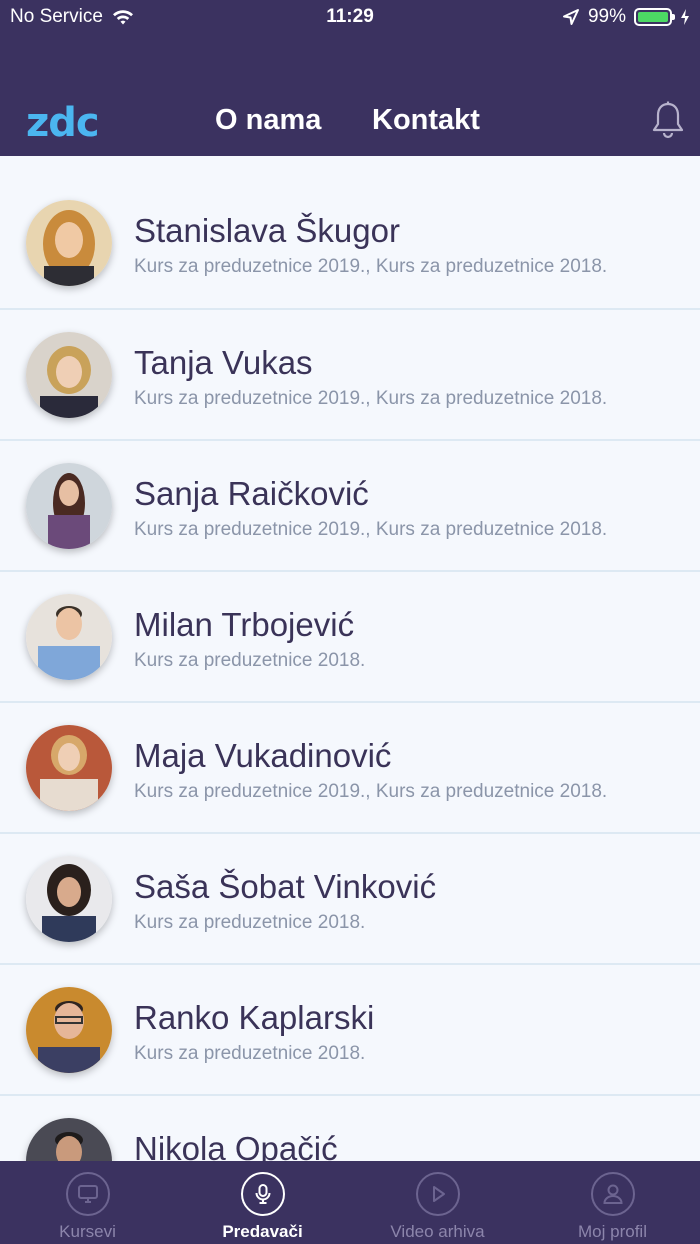 This screenshot has width=700, height=1244. Describe the element at coordinates (87, 1194) in the screenshot. I see `monitor-icon` at that location.